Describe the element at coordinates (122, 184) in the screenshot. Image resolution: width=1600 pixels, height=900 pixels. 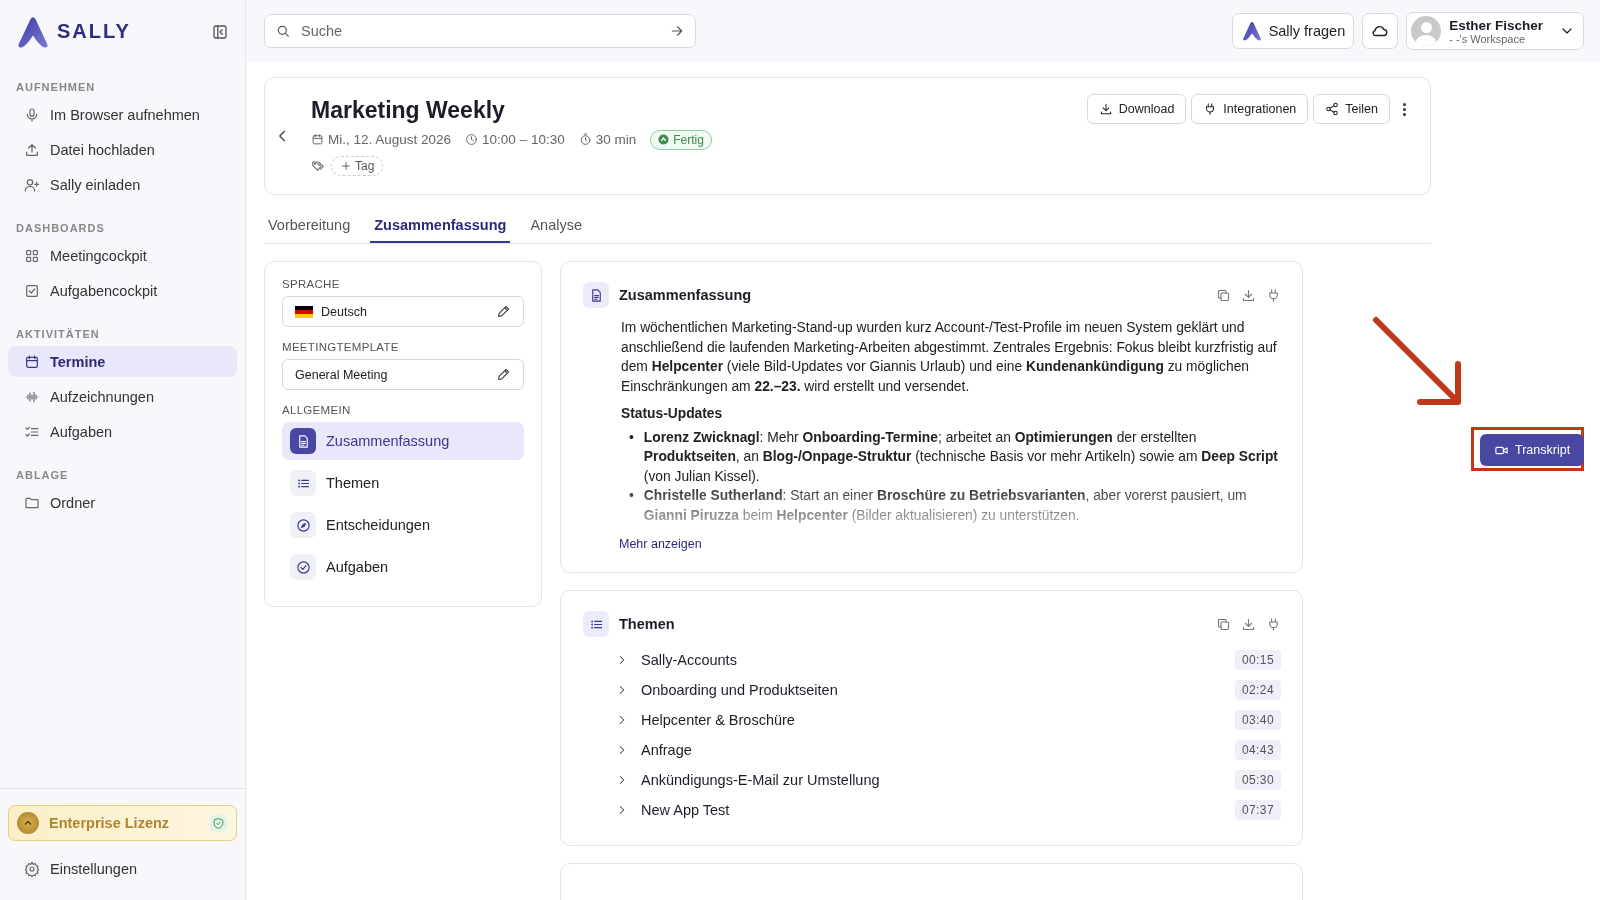
I see `sidebar-item: Sally einladen` at that location.